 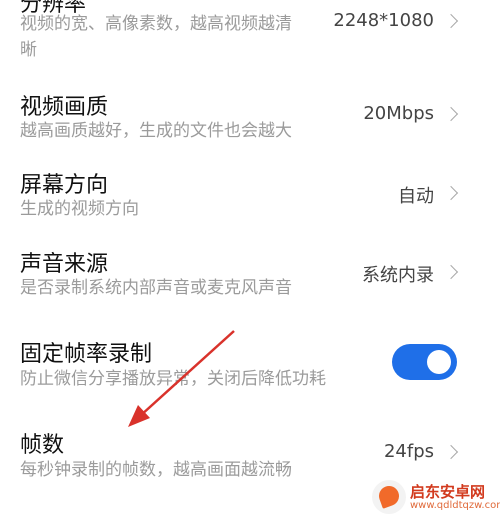 What do you see at coordinates (156, 470) in the screenshot?
I see `setting-desc: 每秒钟录制的帧数，越高画面越流畅` at bounding box center [156, 470].